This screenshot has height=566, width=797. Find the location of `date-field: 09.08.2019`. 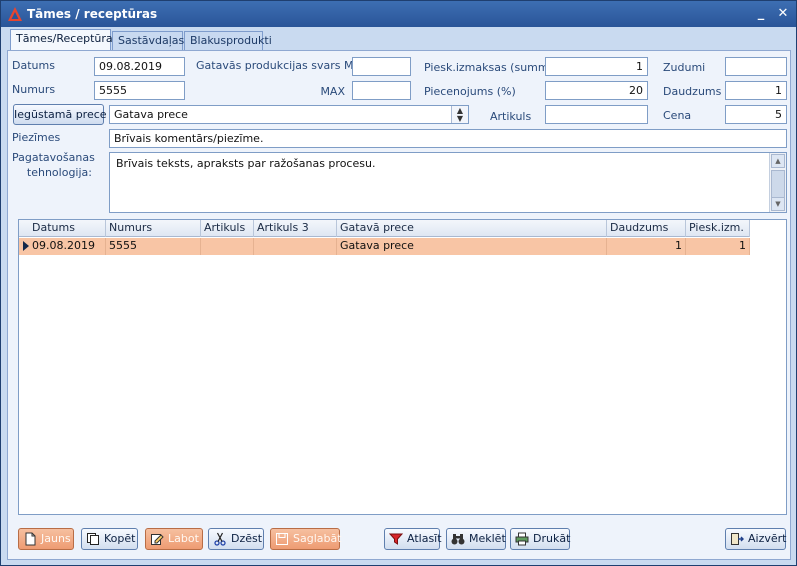

date-field: 09.08.2019 is located at coordinates (139, 66).